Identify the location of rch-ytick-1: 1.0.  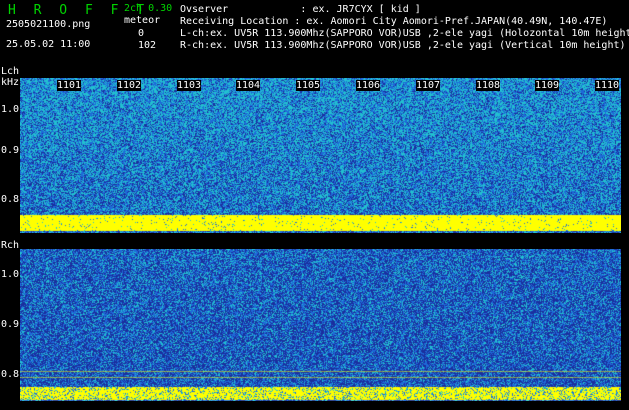
(10, 274).